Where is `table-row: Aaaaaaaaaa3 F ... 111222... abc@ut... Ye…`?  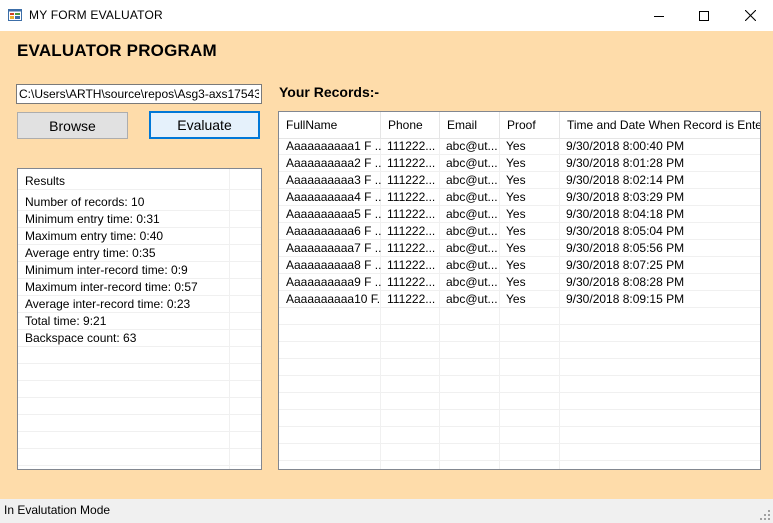 table-row: Aaaaaaaaaa3 F ... 111222... abc@ut... Ye… is located at coordinates (519, 180).